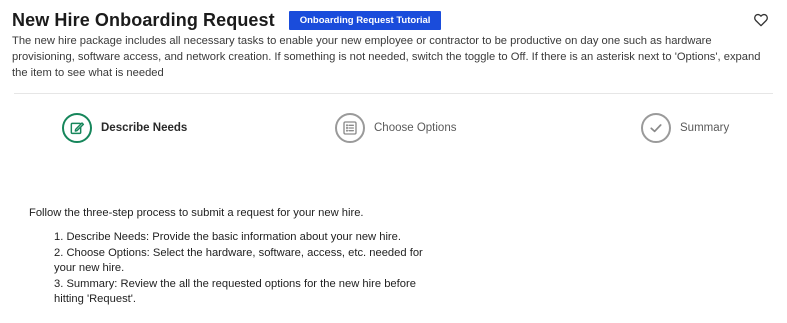 The width and height of the screenshot is (787, 323). I want to click on list-icon, so click(350, 128).